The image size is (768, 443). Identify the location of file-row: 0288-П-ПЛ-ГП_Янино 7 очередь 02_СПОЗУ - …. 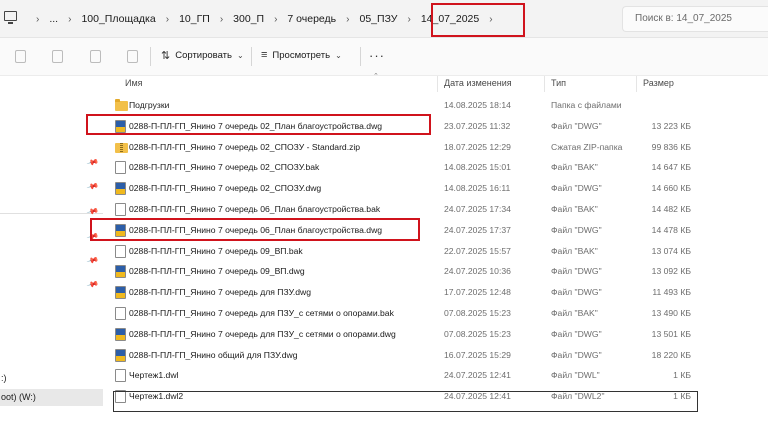
(435, 147).